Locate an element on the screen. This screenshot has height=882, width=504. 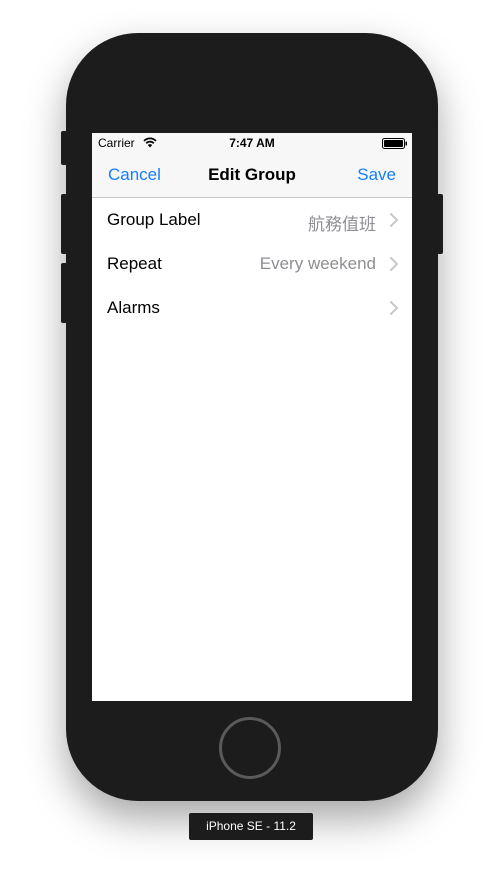
row-alarms: Alarms is located at coordinates (252, 308).